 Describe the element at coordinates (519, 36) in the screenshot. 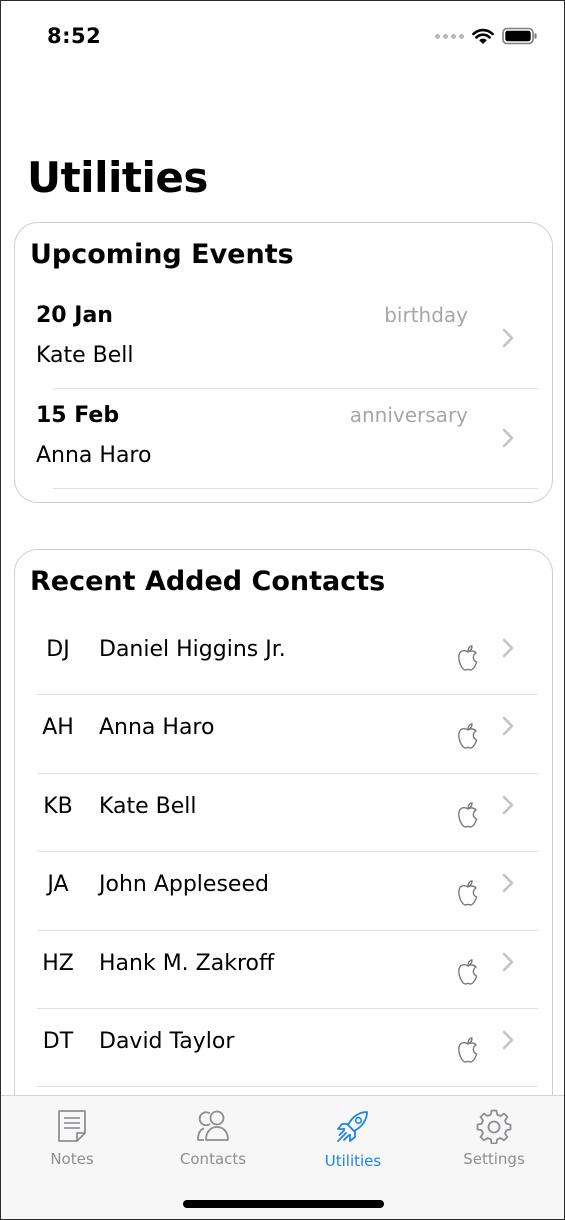

I see `battery-icon` at that location.